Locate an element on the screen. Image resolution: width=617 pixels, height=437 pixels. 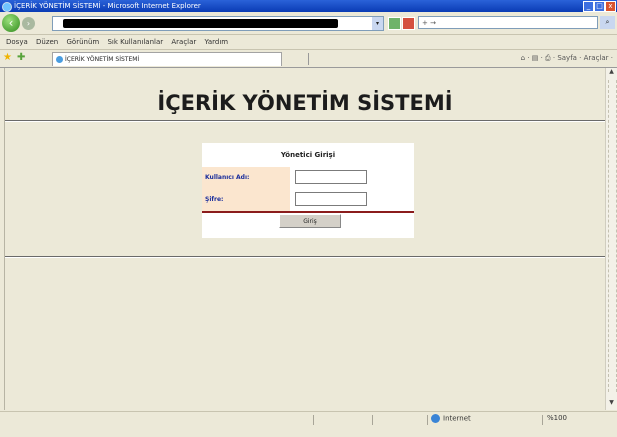
zone-label: Internet is located at coordinates (457, 418).